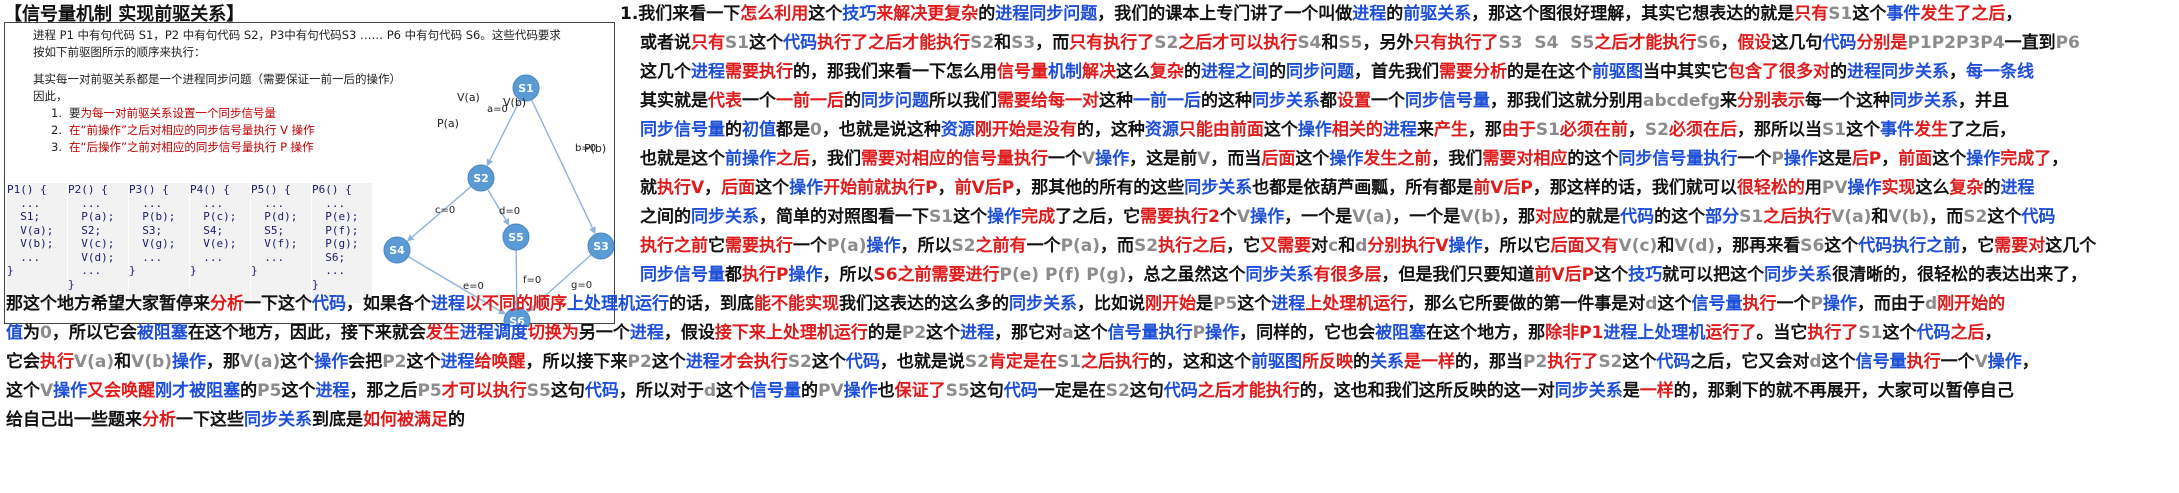 The width and height of the screenshot is (2179, 493). Describe the element at coordinates (553, 333) in the screenshot. I see `transcript-segment: 切换为` at that location.